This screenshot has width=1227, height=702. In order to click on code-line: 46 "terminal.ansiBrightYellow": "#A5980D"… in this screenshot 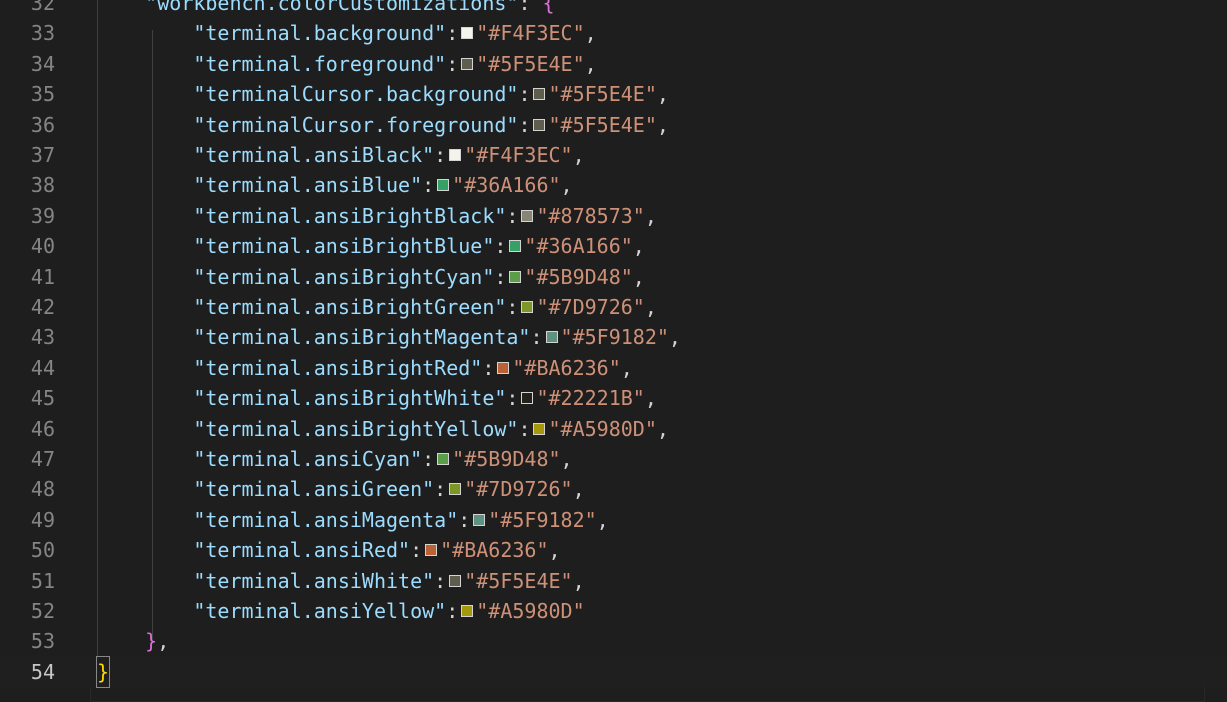, I will do `click(613, 429)`.